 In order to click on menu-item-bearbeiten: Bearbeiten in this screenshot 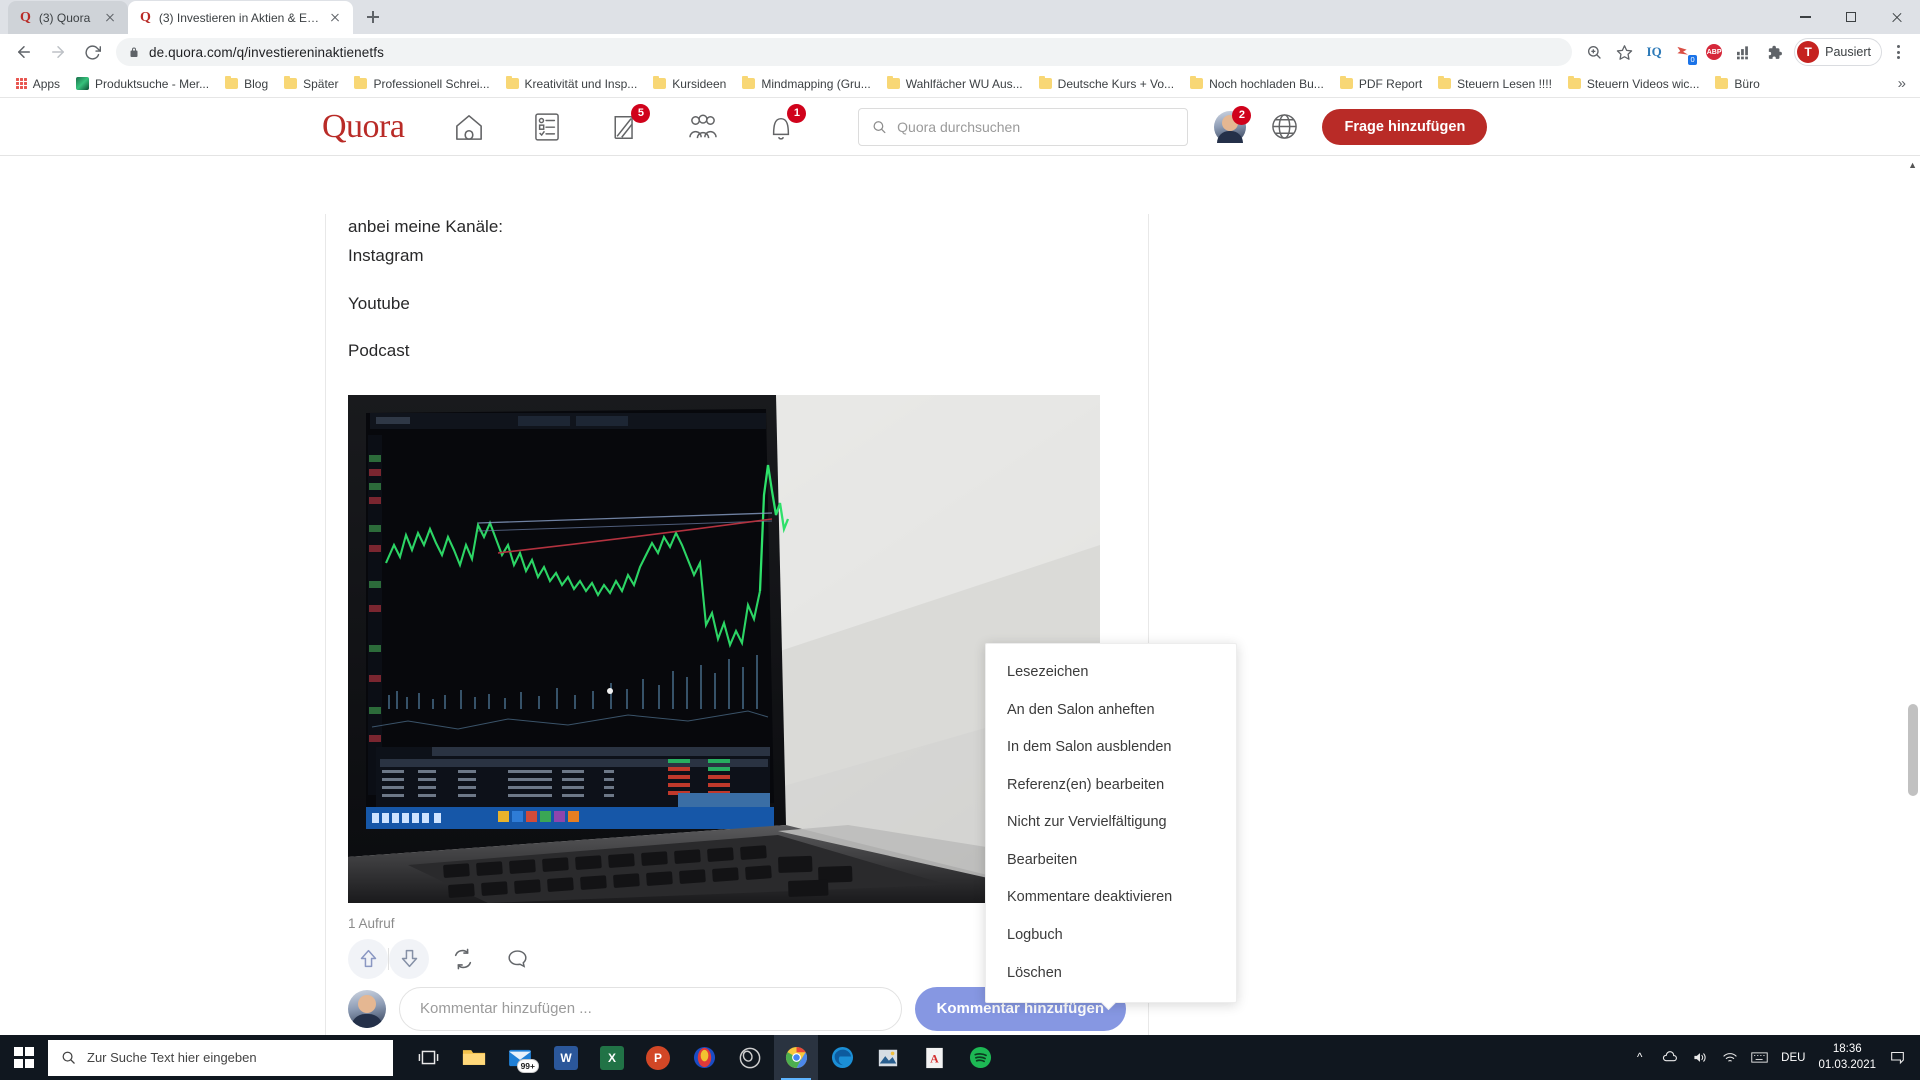, I will do `click(1111, 861)`.